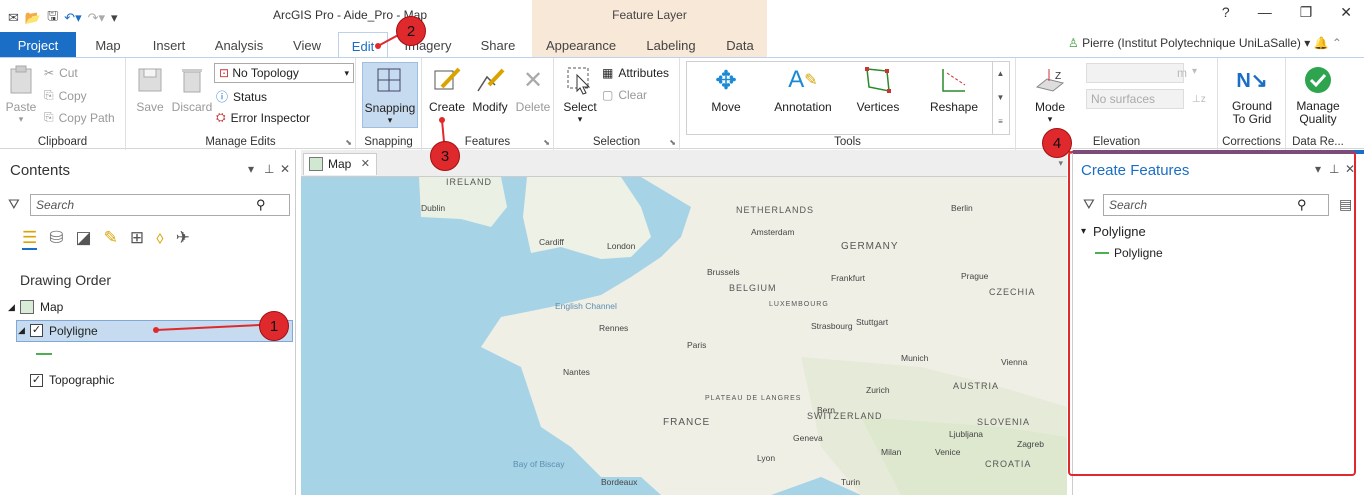  I want to click on manage-quality-button: Manage Quality, so click(1318, 95).